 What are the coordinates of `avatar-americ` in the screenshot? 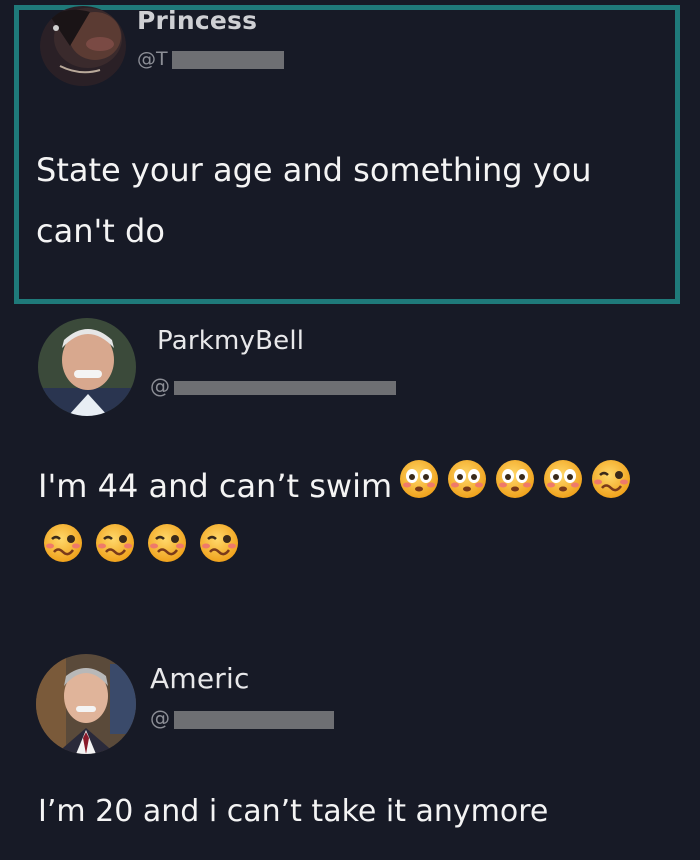 It's located at (86, 704).